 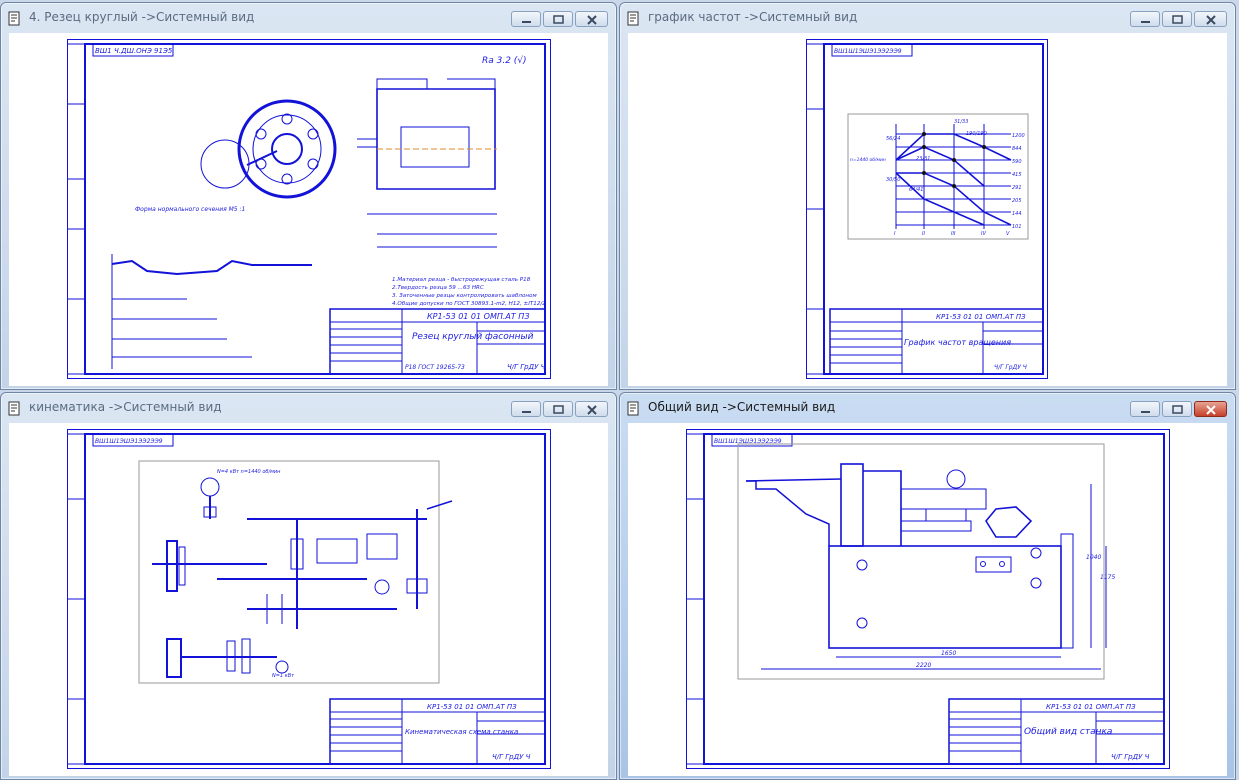 I want to click on axis-tick-1: I, so click(x=895, y=234).